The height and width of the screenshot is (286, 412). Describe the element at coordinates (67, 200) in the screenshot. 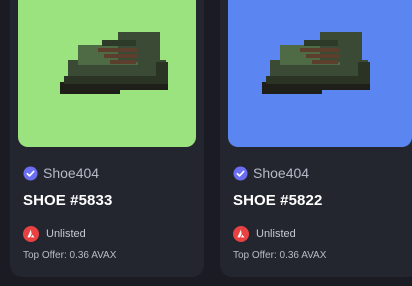

I see `nft-title: SHOE #5833` at that location.